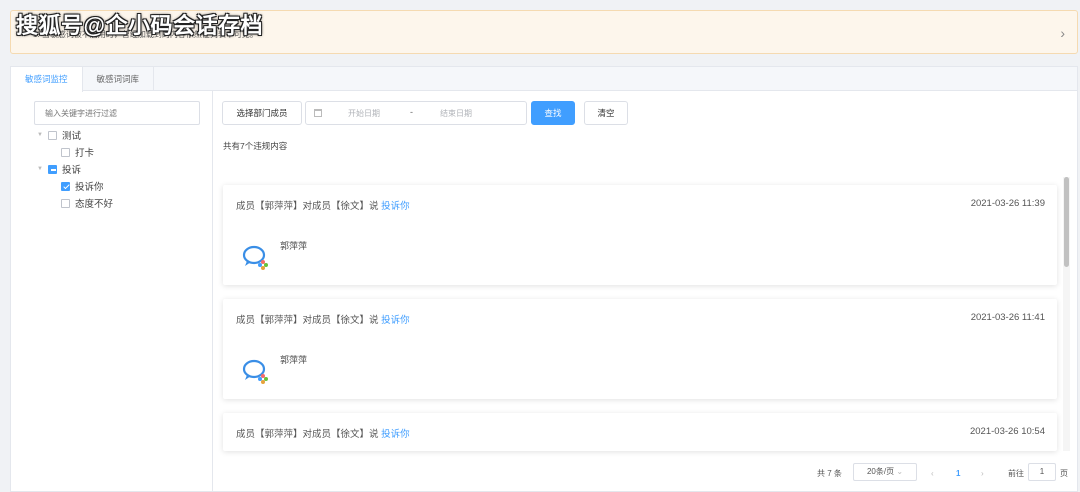  I want to click on tree-node-label: 投诉, so click(72, 170).